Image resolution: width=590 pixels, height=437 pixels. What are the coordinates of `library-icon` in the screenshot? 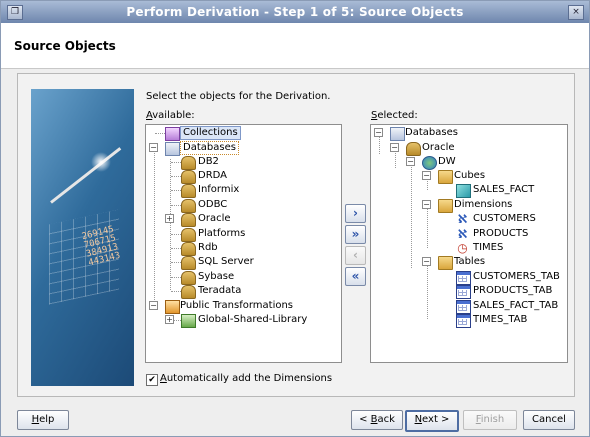 It's located at (188, 321).